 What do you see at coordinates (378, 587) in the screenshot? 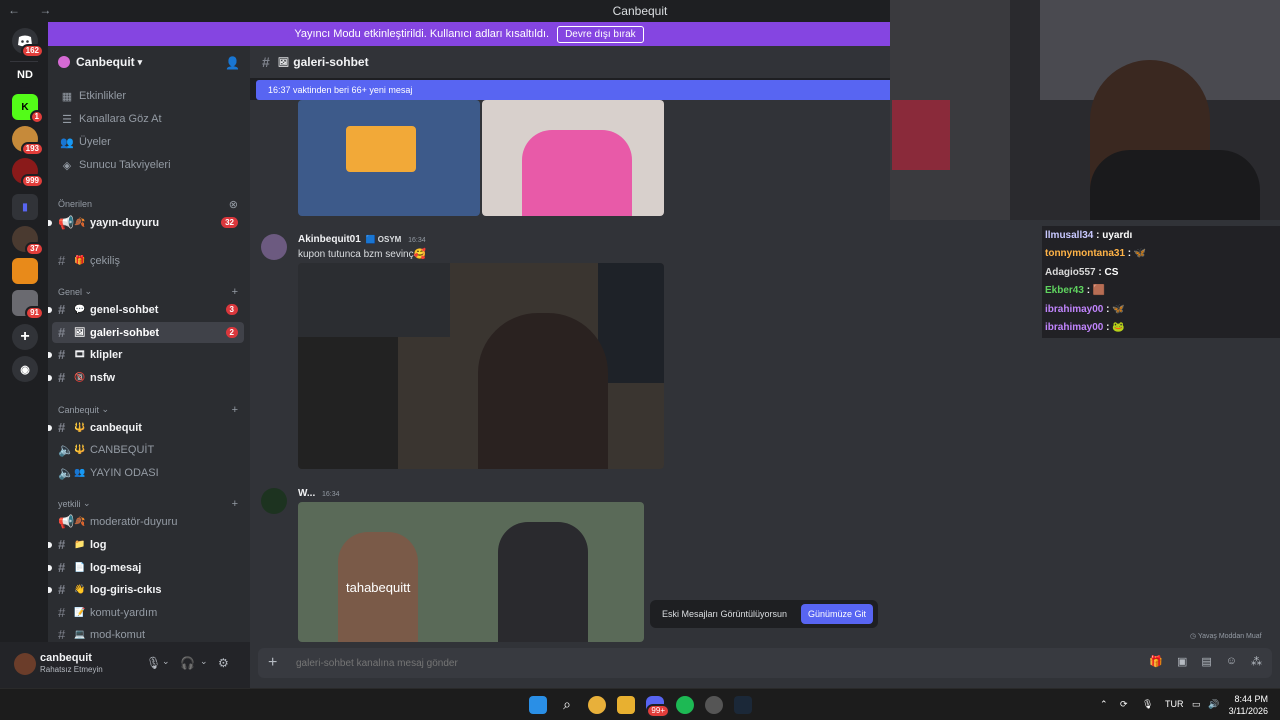
I see `video-caption: tahabequitt` at bounding box center [378, 587].